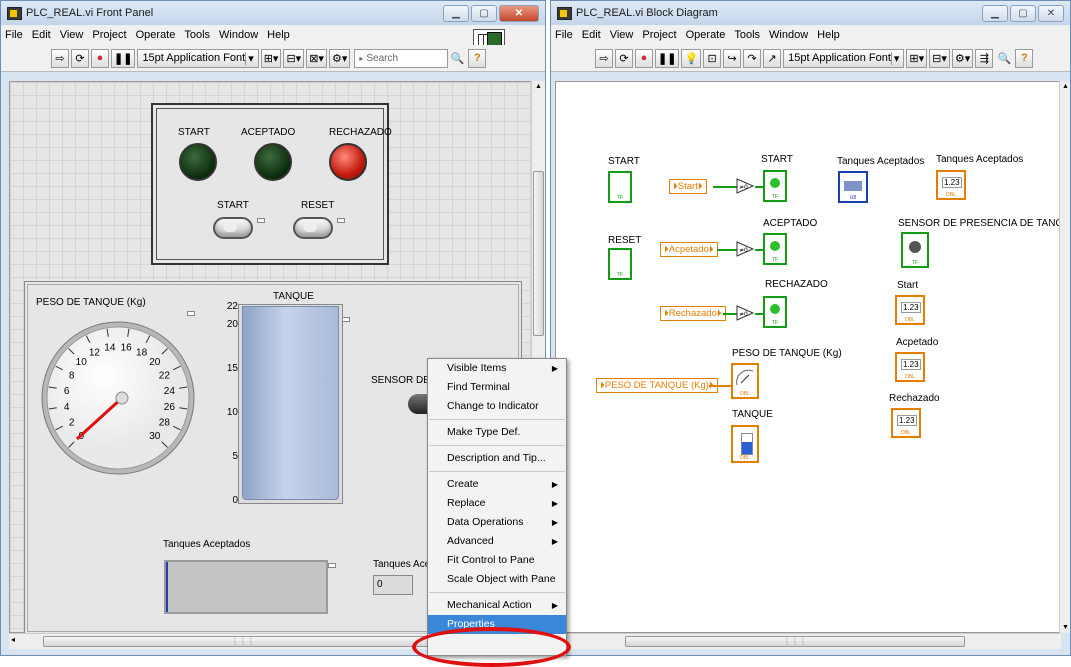  I want to click on bd-rechazado-led-terminal: TF, so click(775, 312).